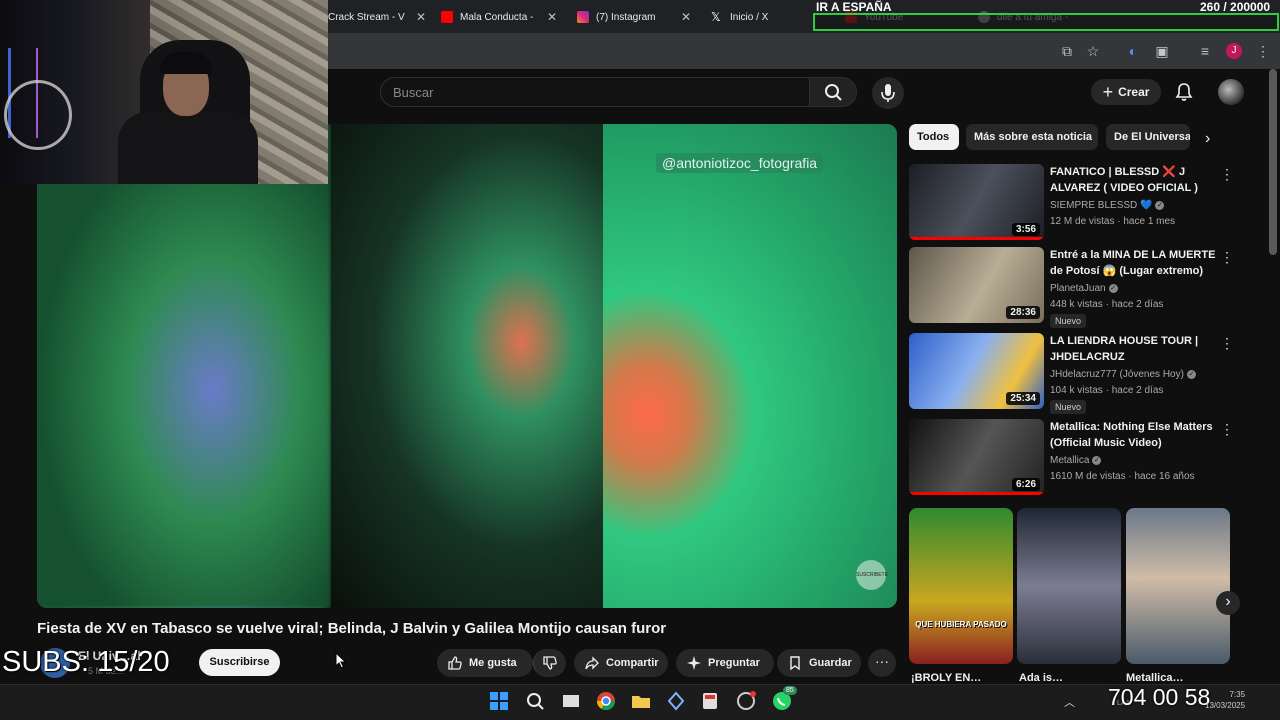 The width and height of the screenshot is (1280, 720). I want to click on search-button, so click(833, 92).